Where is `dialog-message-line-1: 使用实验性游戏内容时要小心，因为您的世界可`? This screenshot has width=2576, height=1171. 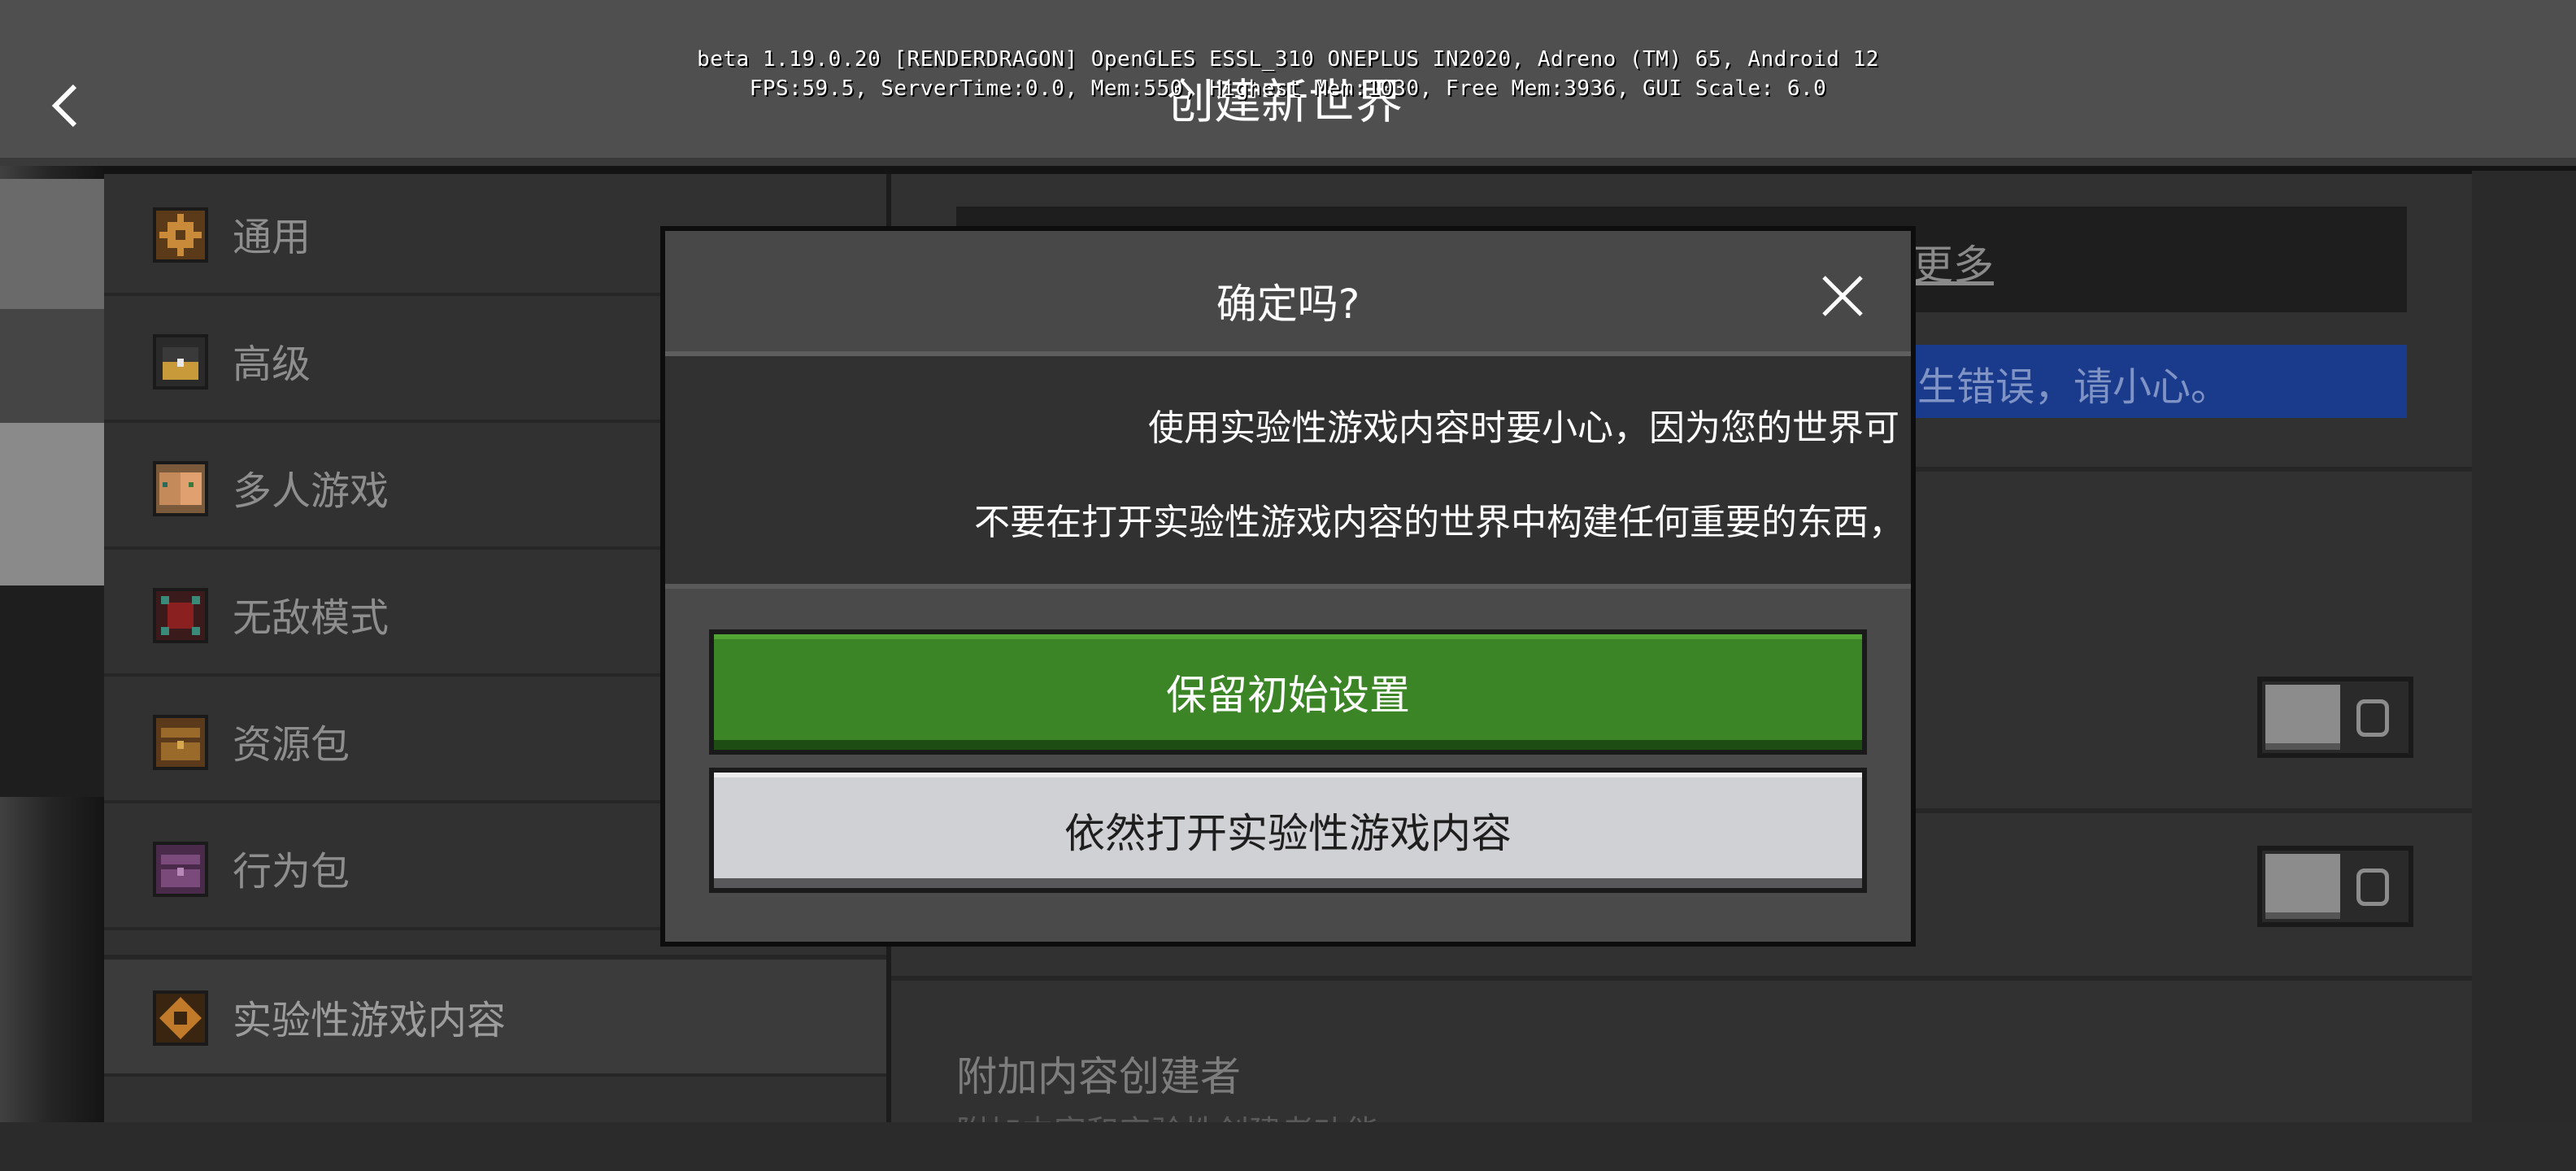 dialog-message-line-1: 使用实验性游戏内容时要小心，因为您的世界可 is located at coordinates (1524, 428).